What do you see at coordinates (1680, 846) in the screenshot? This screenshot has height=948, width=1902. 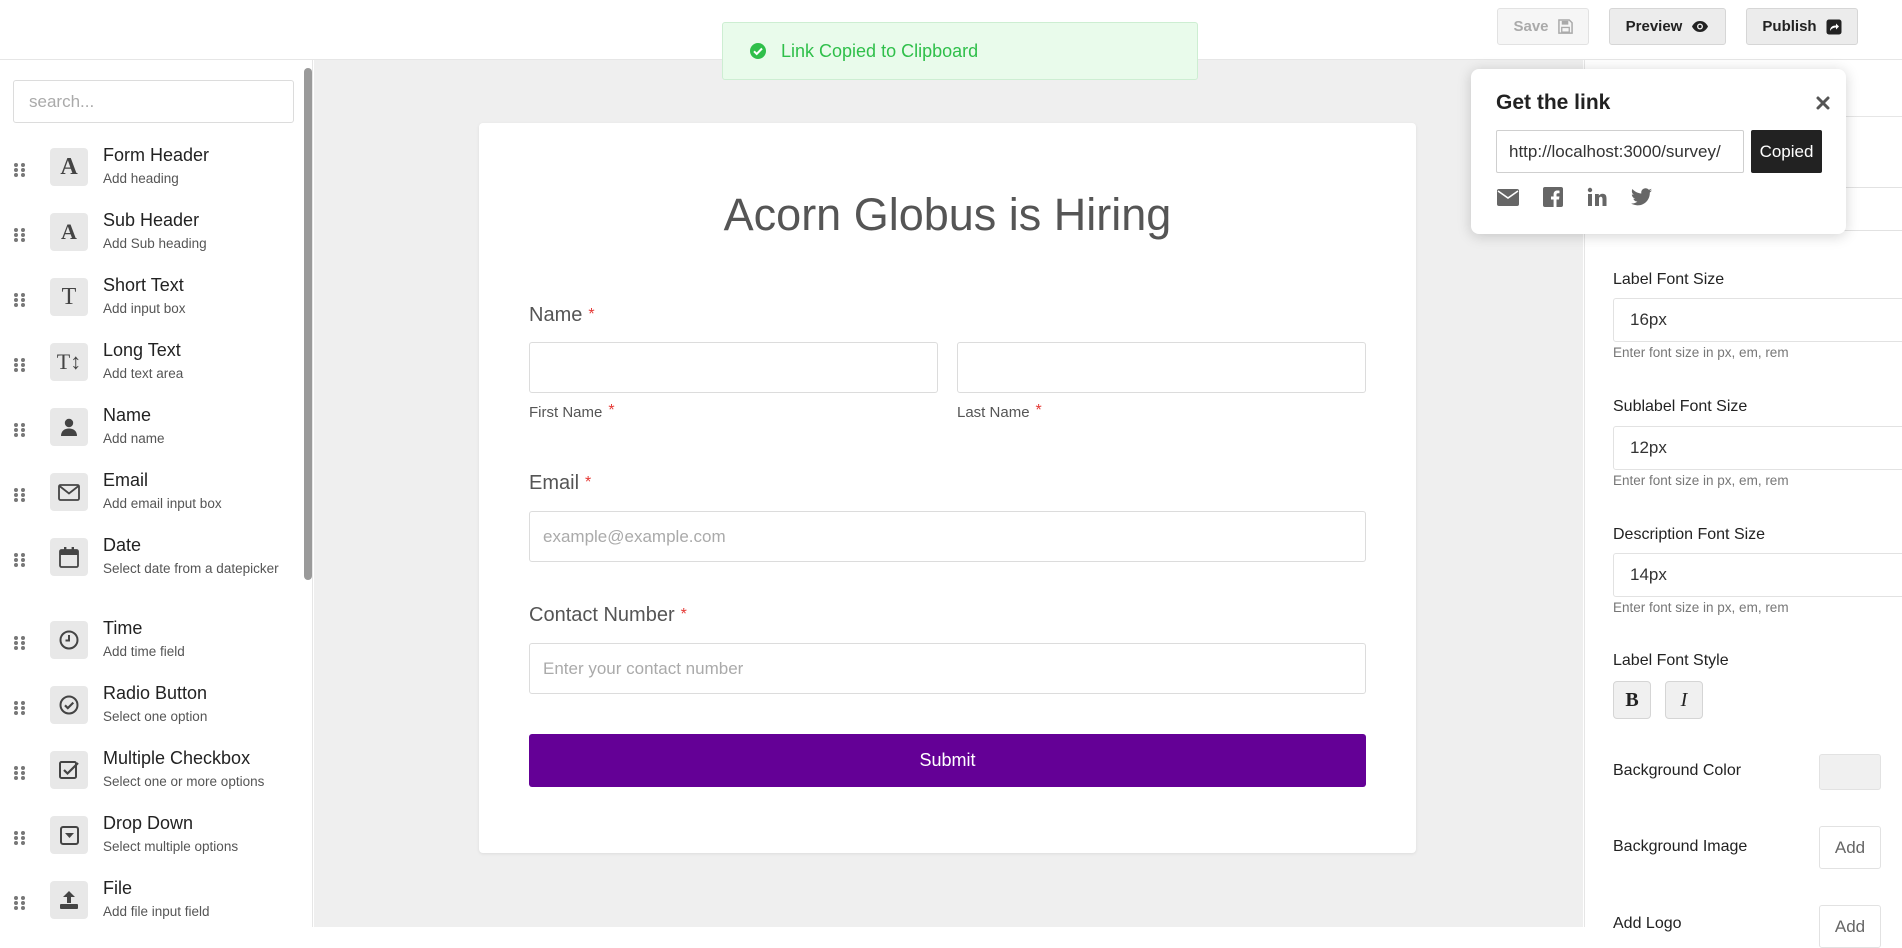 I see `background-image-label: Background Image` at bounding box center [1680, 846].